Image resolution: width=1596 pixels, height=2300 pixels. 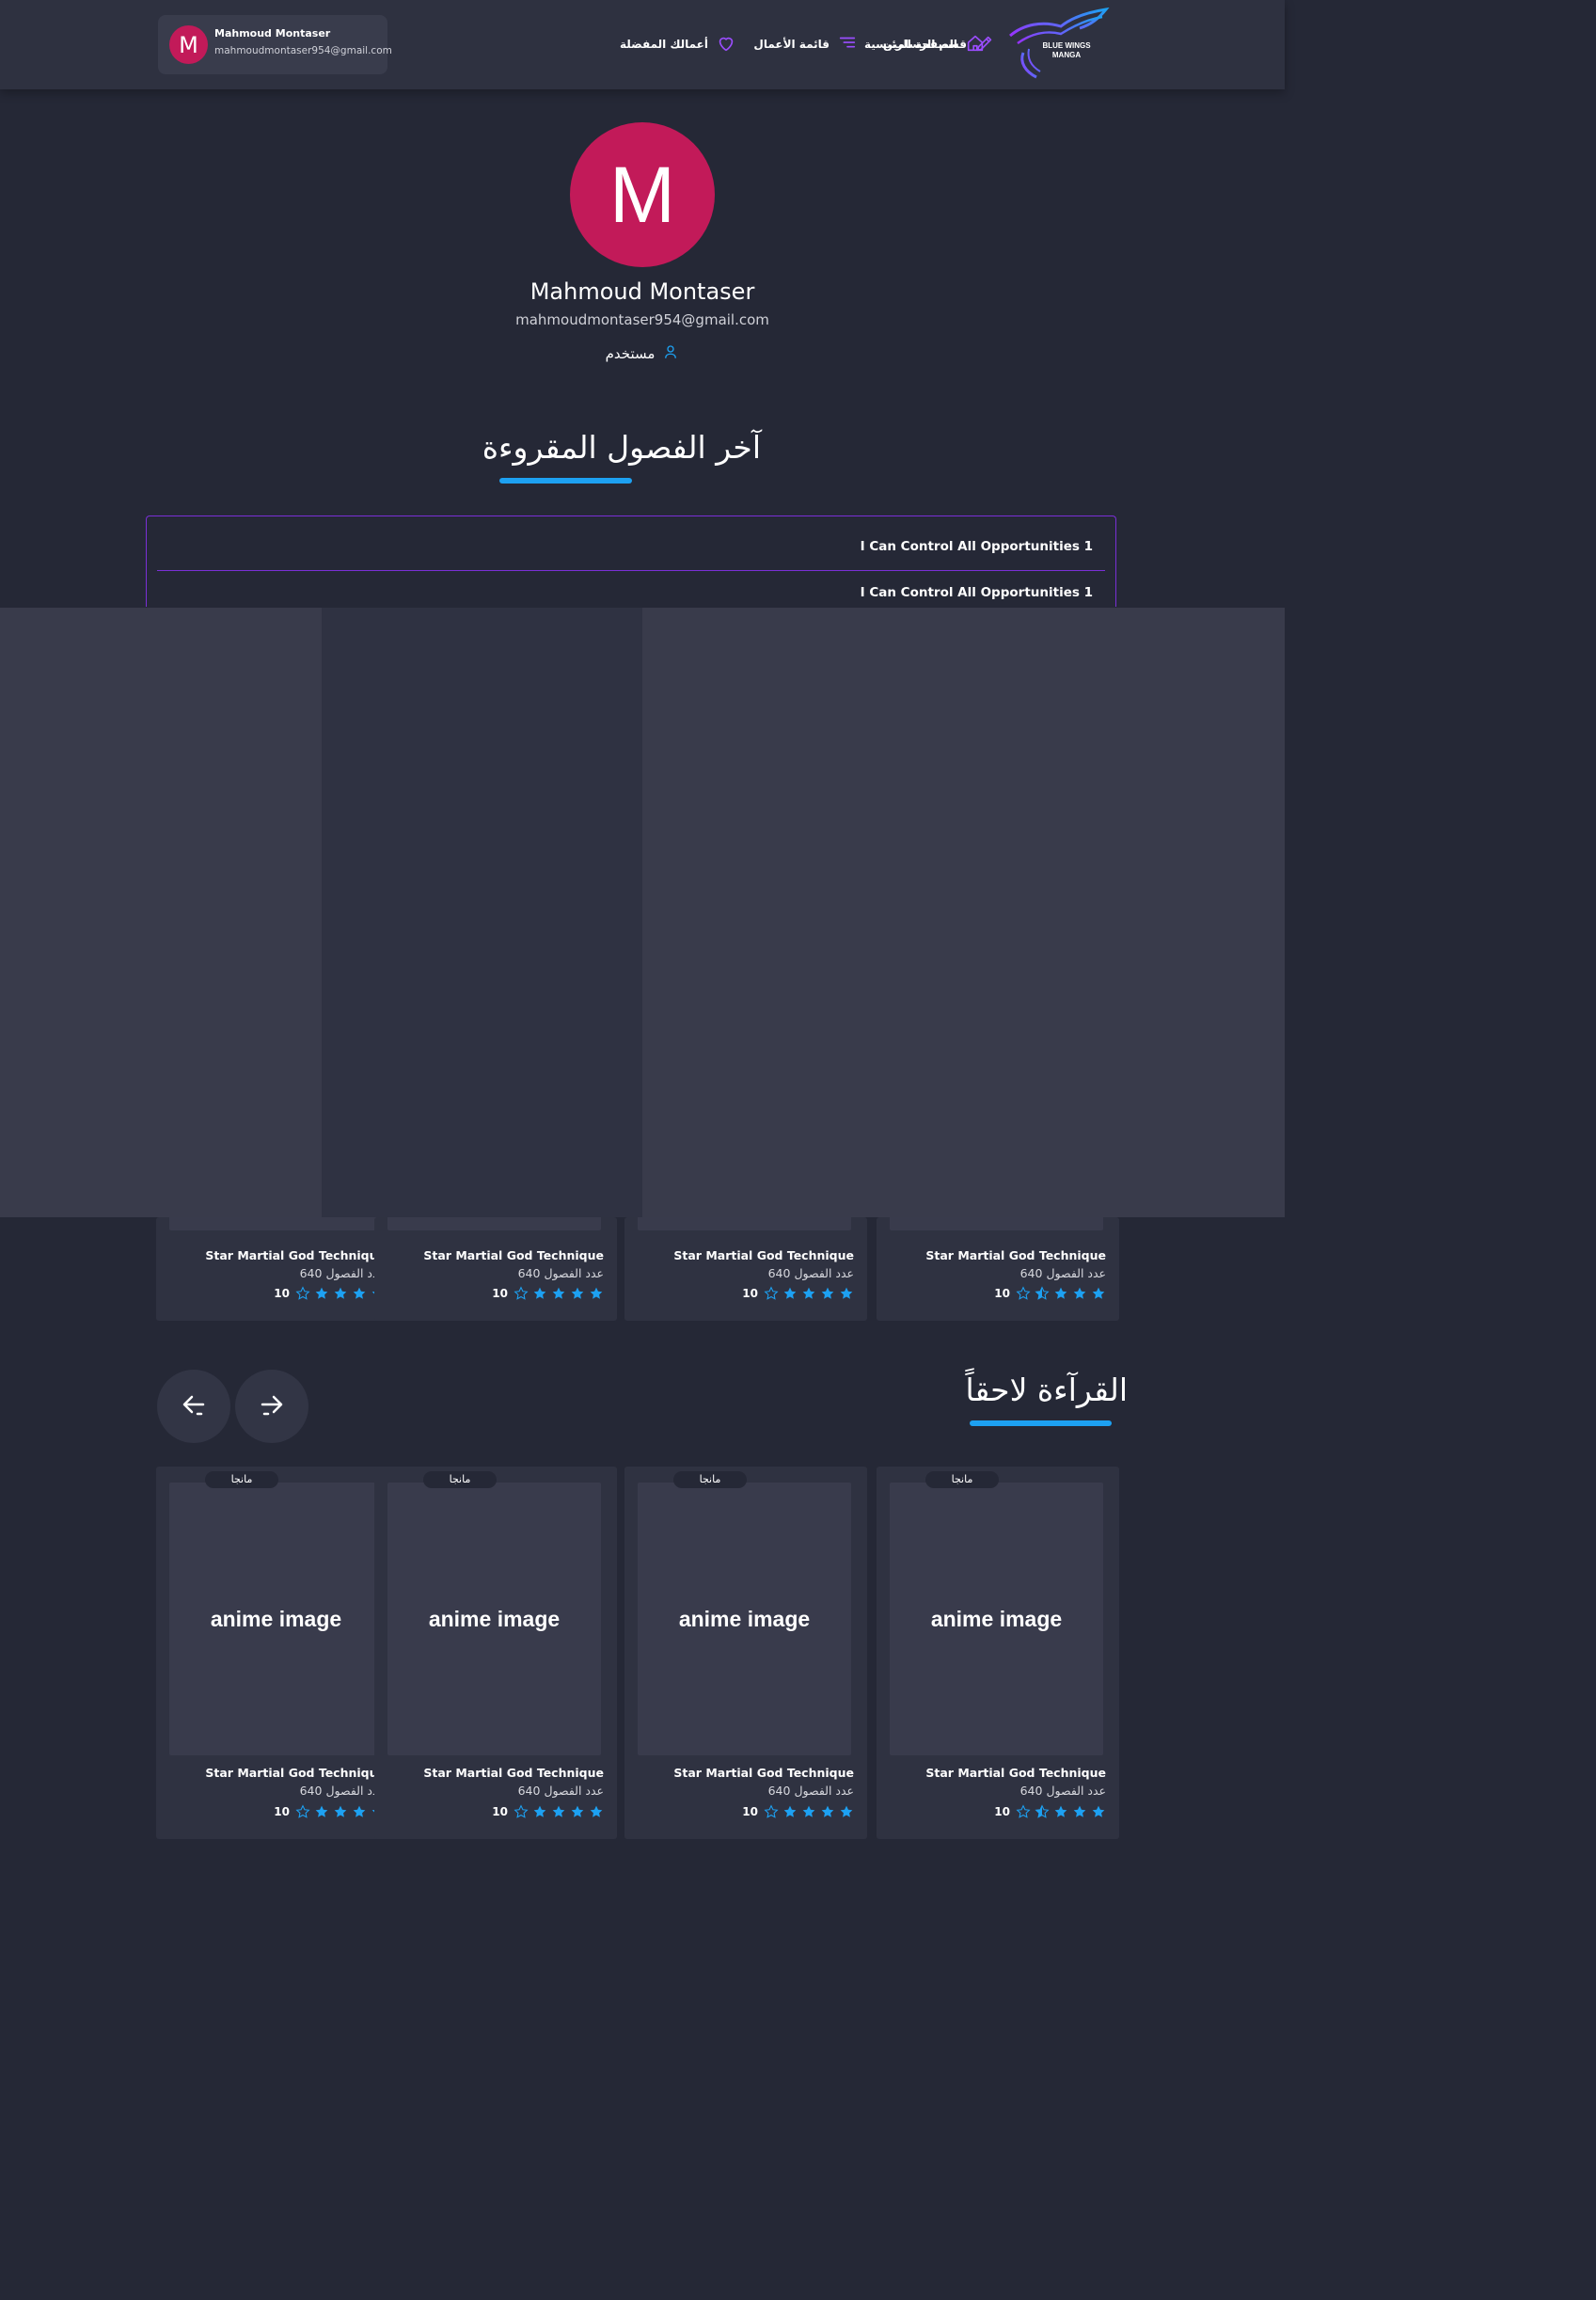 What do you see at coordinates (678, 44) in the screenshot?
I see `nav-favorites: أعمالك المفضلة` at bounding box center [678, 44].